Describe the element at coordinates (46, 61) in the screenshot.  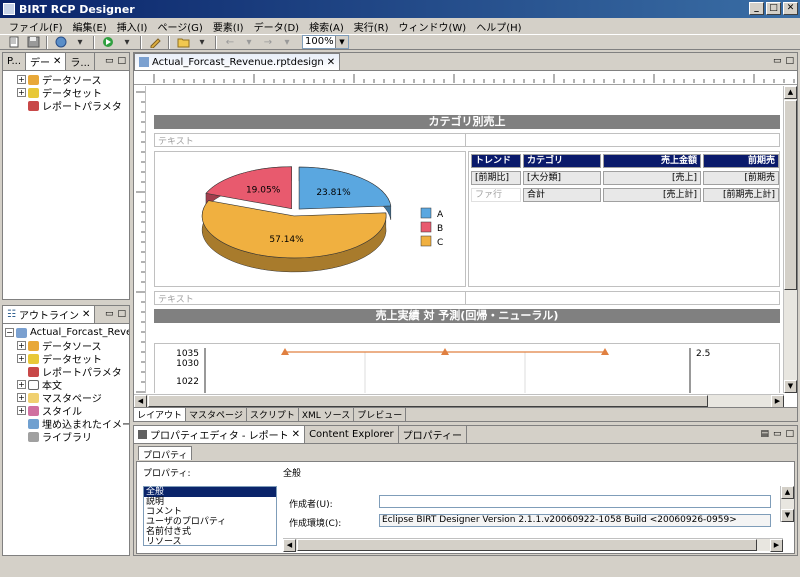
I see `tab-data-explorer: デー ✕` at that location.